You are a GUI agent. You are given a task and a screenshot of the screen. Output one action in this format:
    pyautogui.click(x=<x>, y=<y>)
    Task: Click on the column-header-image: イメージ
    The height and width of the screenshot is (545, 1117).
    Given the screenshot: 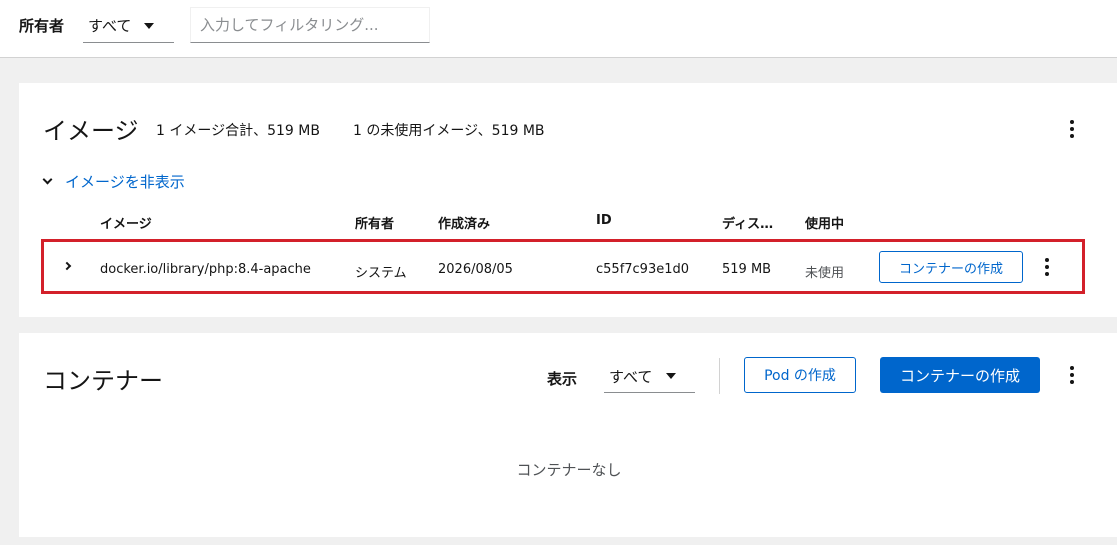 What is the action you would take?
    pyautogui.click(x=126, y=222)
    